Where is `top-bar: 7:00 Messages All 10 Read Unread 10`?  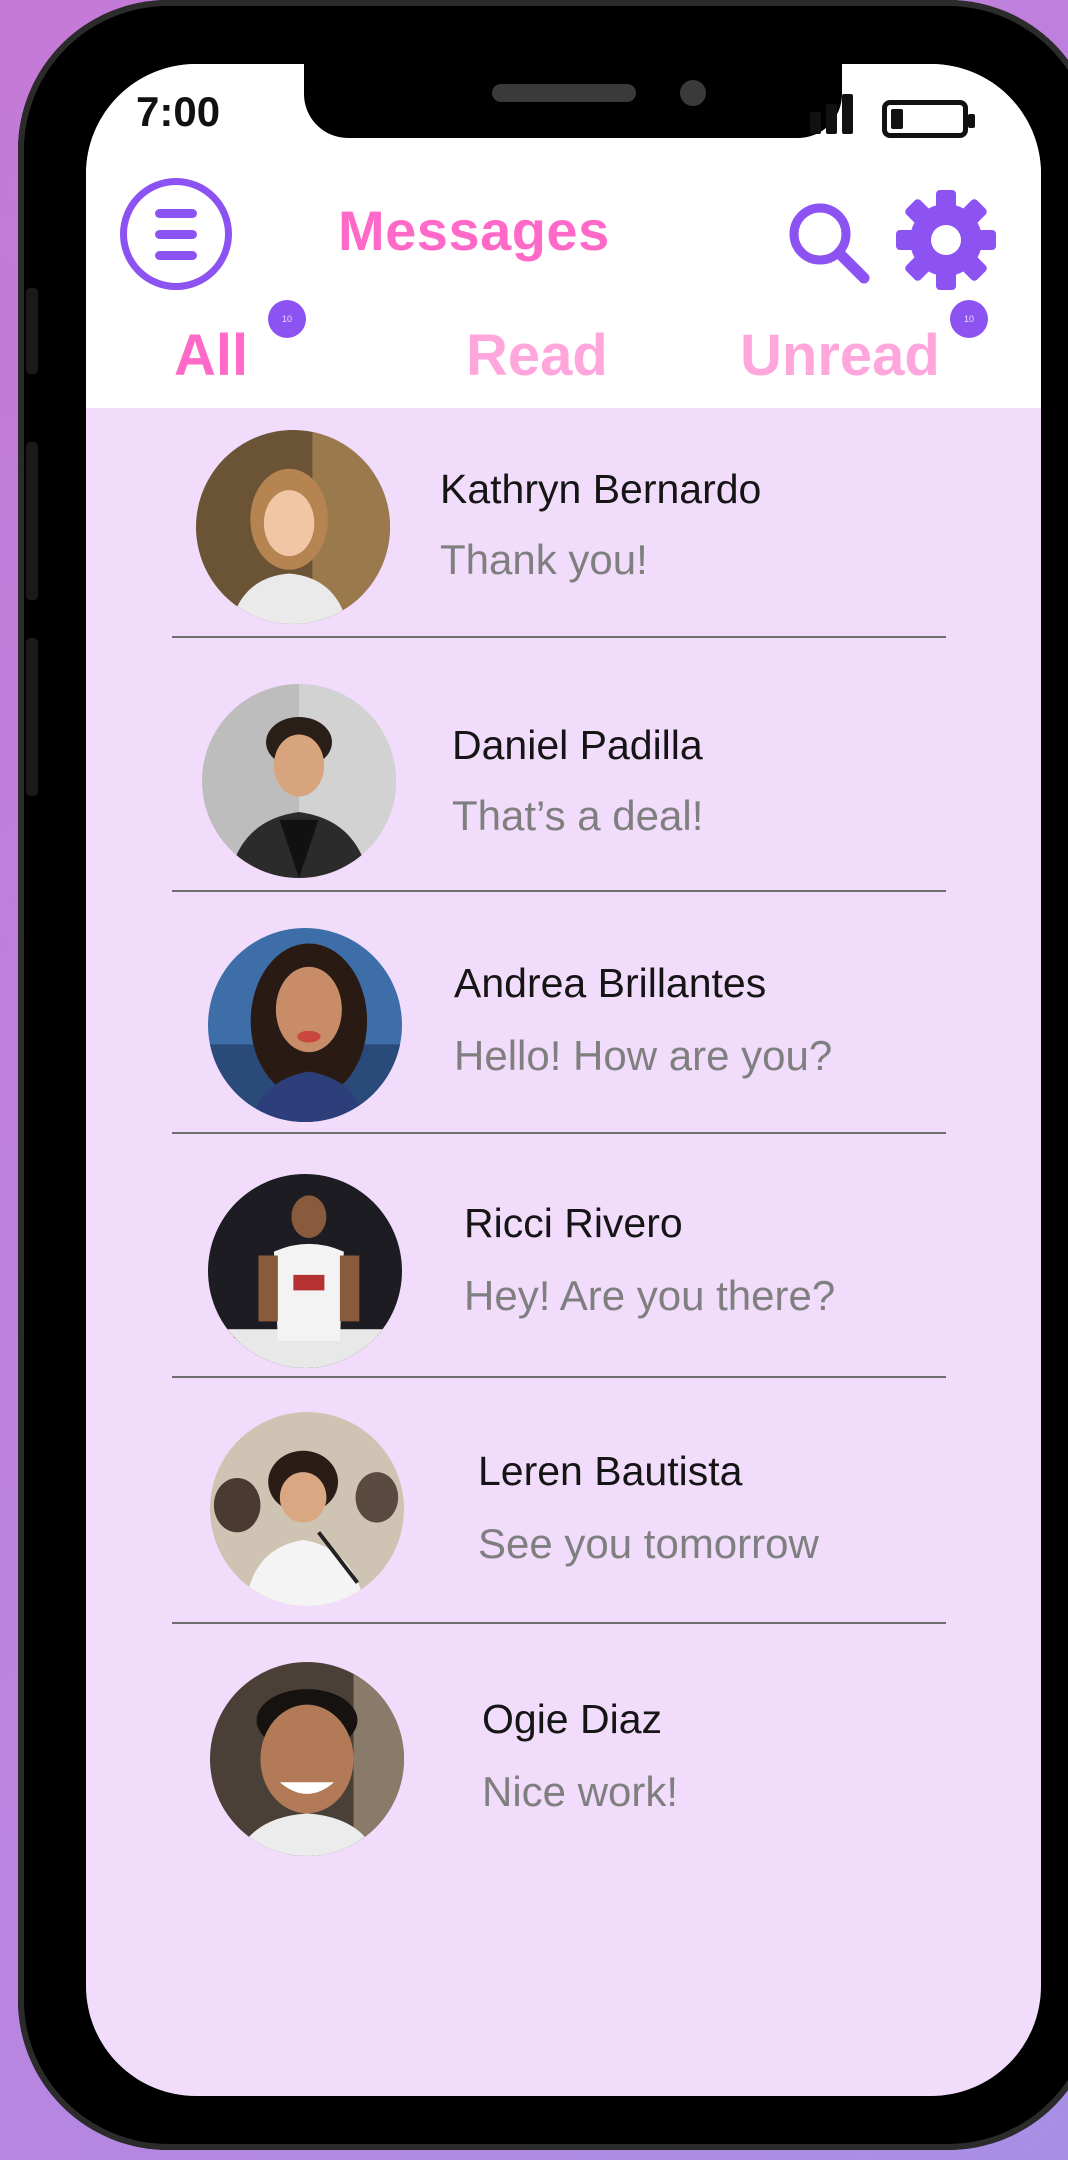 top-bar: 7:00 Messages All 10 Read Unread 10 is located at coordinates (563, 236).